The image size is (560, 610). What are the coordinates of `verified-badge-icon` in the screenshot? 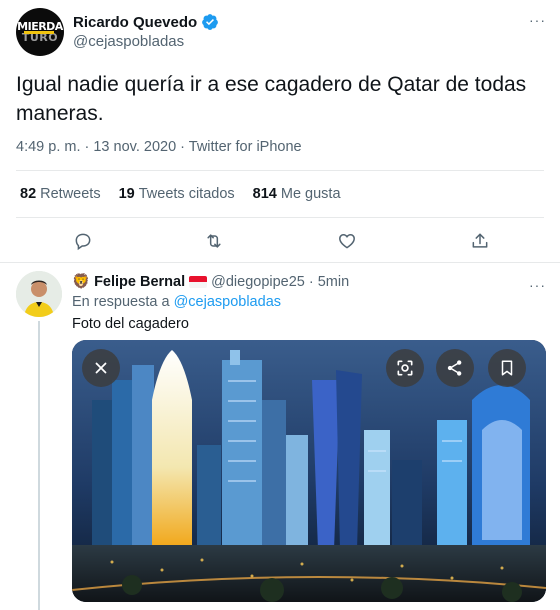 It's located at (210, 22).